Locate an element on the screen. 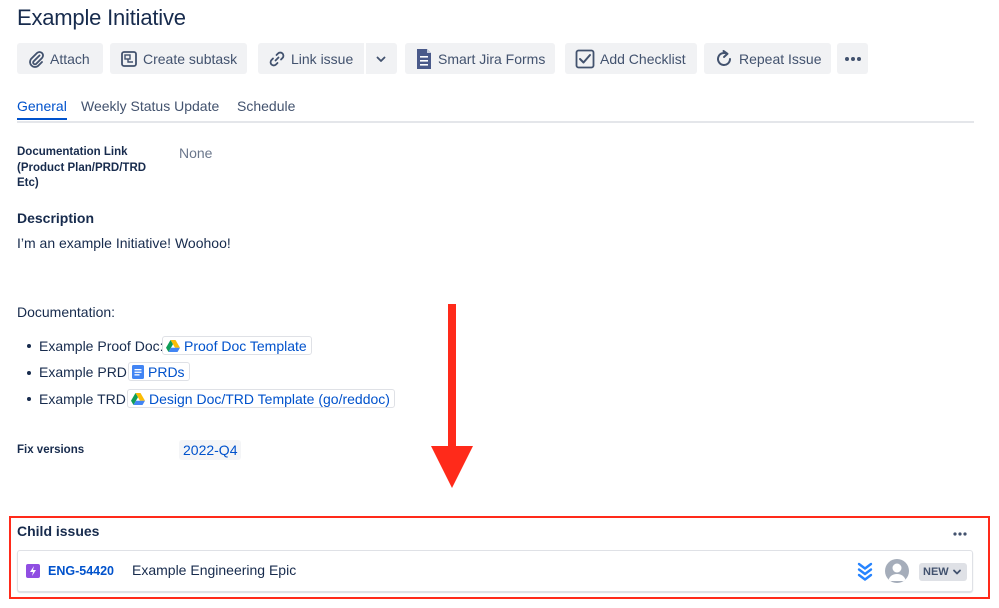 This screenshot has height=608, width=999. trd-link: Design Doc/TRD Template (go/reddoc) is located at coordinates (261, 398).